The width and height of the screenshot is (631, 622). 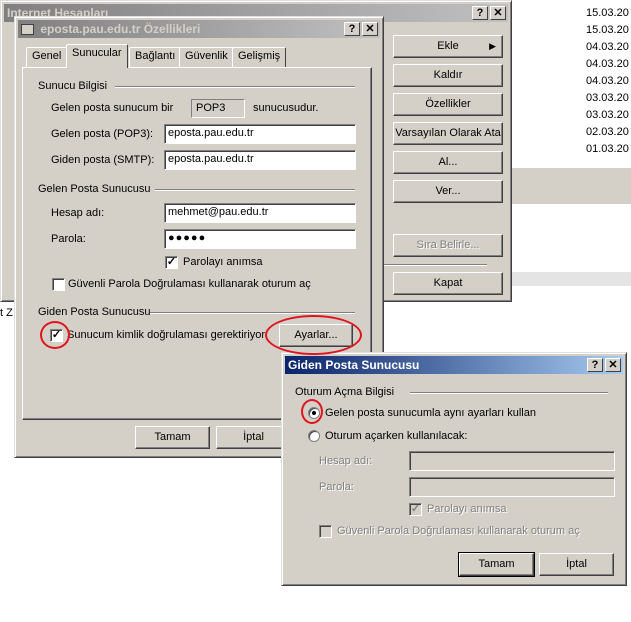 What do you see at coordinates (68, 239) in the screenshot?
I see `password-label: Parola:` at bounding box center [68, 239].